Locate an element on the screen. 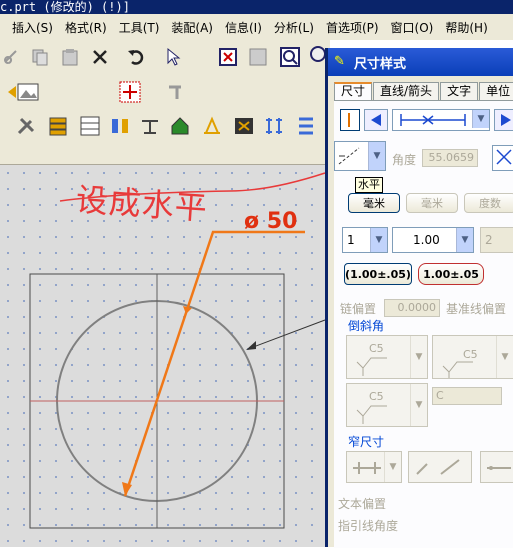 The image size is (513, 548). baseline-offset-label: 基准线偏置 is located at coordinates (476, 309).